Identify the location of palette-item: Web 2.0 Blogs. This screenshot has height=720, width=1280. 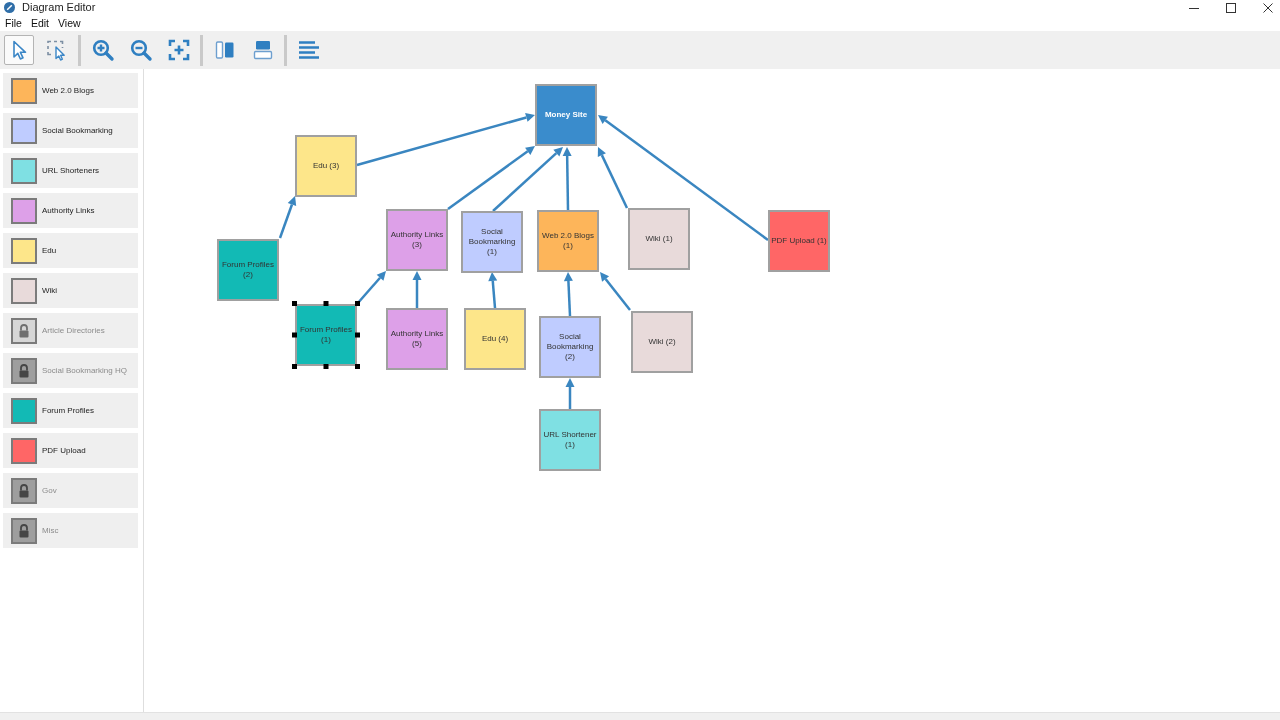
(70, 90).